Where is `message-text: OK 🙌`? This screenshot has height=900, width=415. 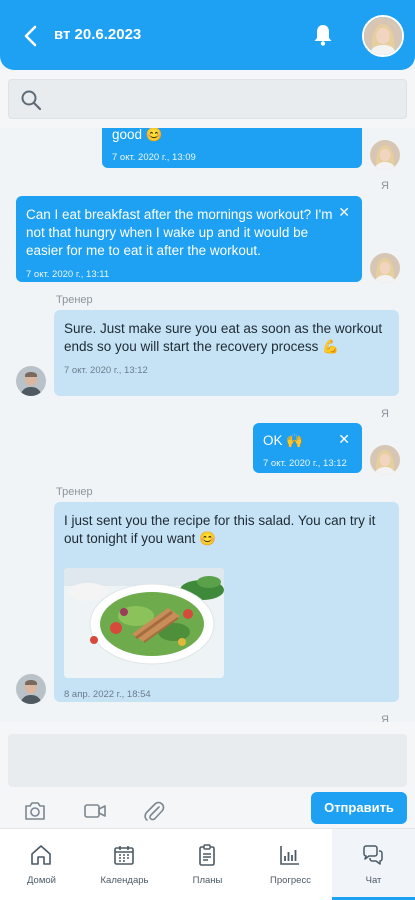
message-text: OK 🙌 is located at coordinates (283, 440).